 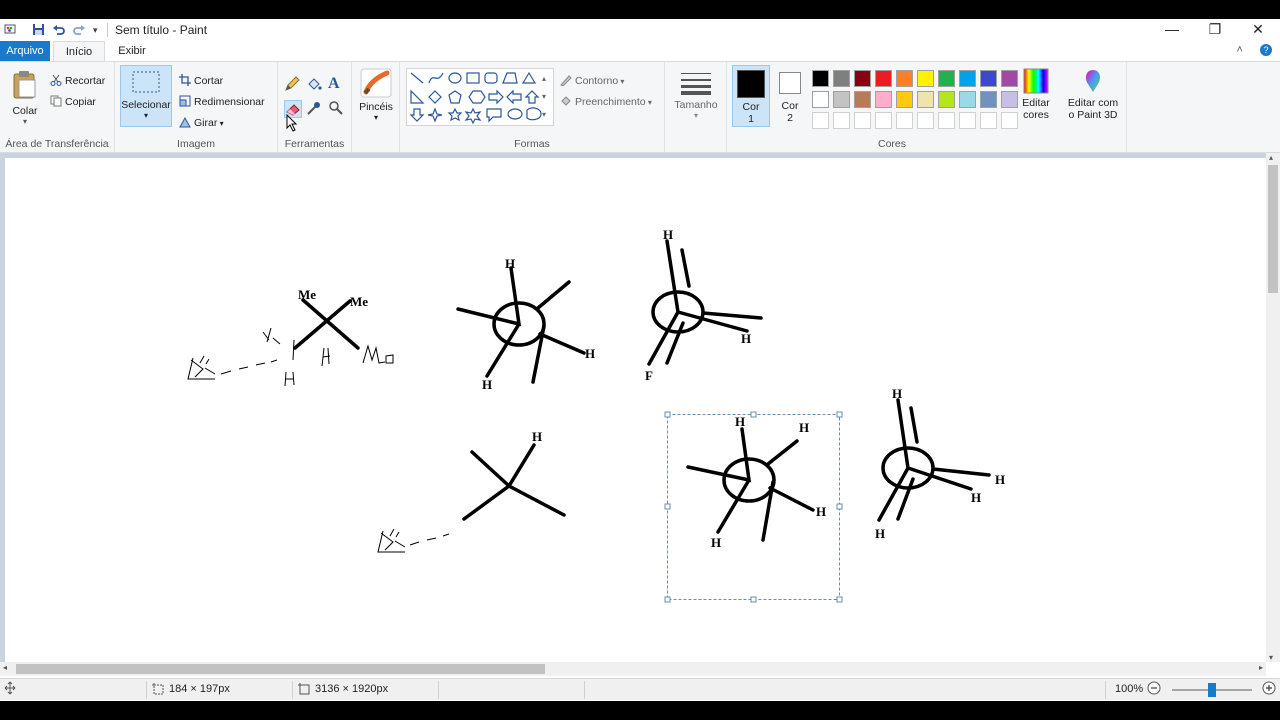 What do you see at coordinates (145, 115) in the screenshot?
I see `select-dropdown-icon: ▾` at bounding box center [145, 115].